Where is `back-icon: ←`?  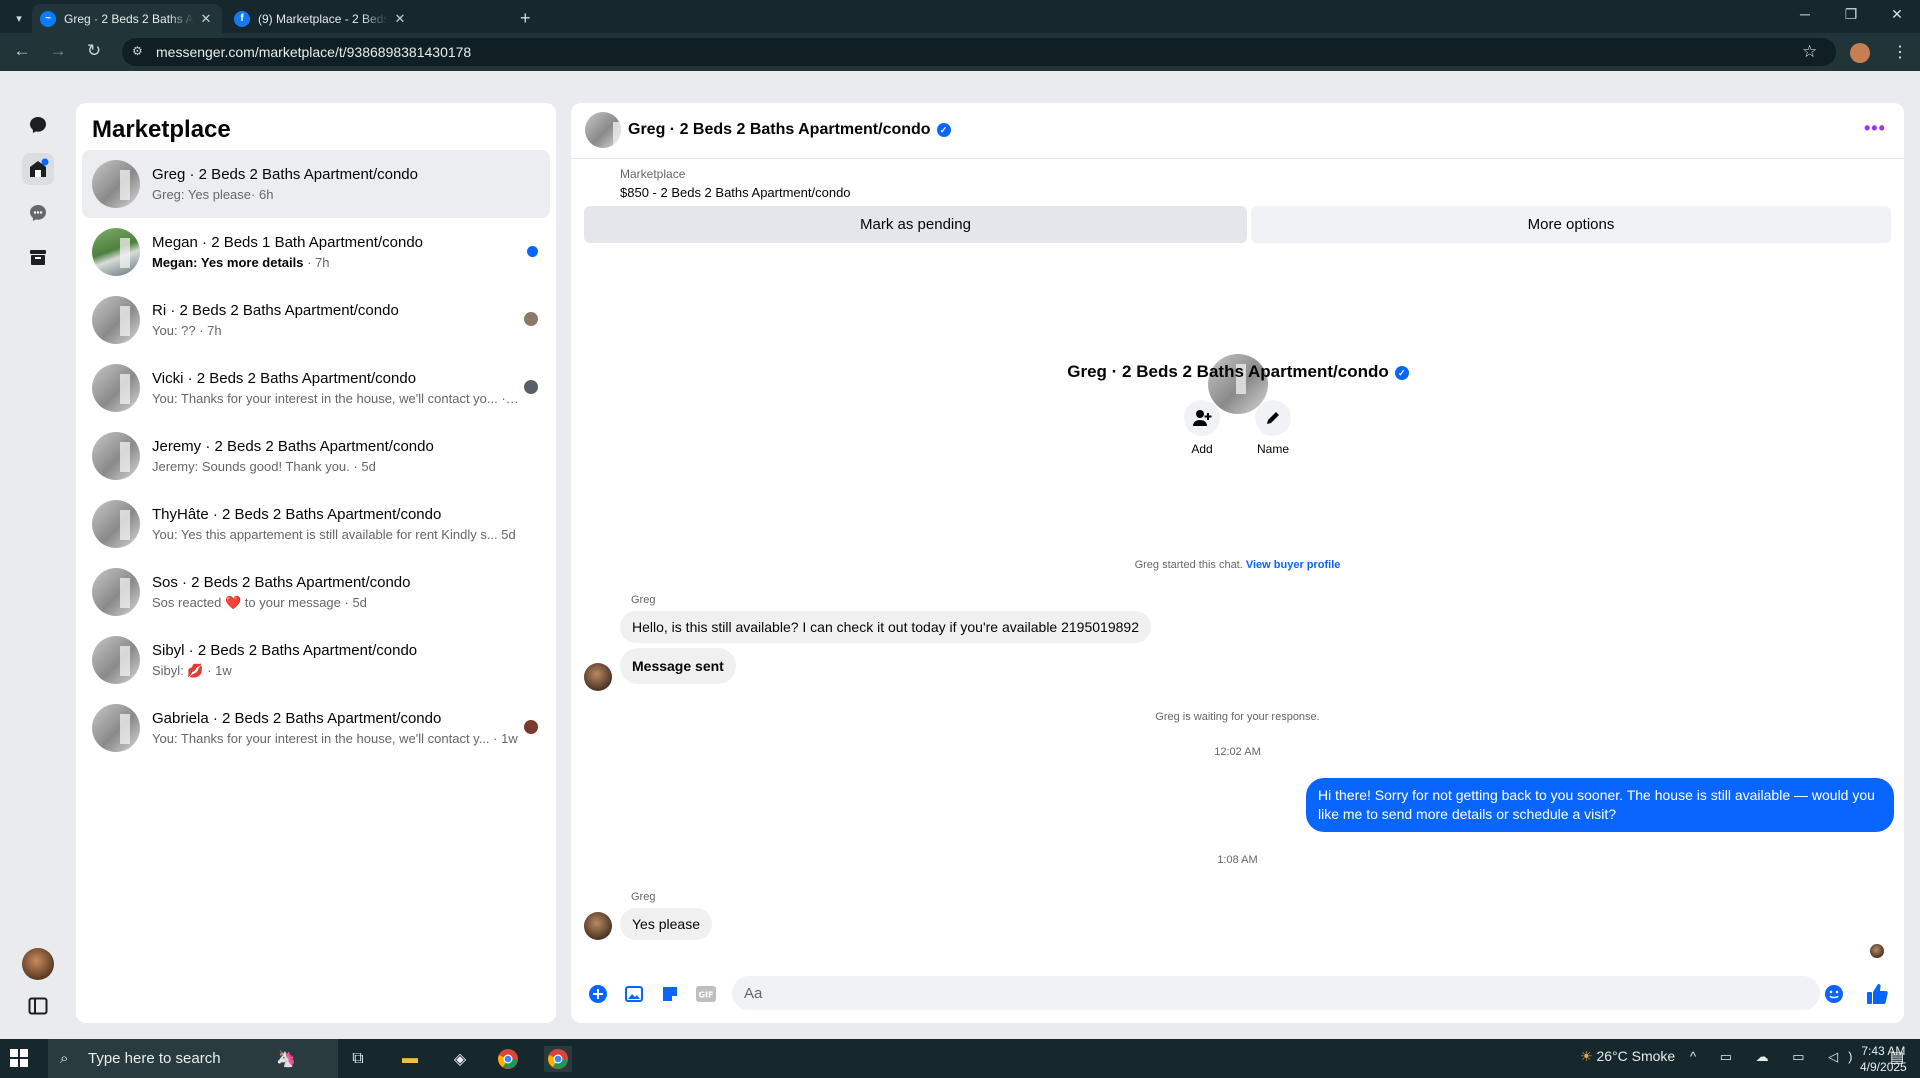
back-icon: ← is located at coordinates (22, 51).